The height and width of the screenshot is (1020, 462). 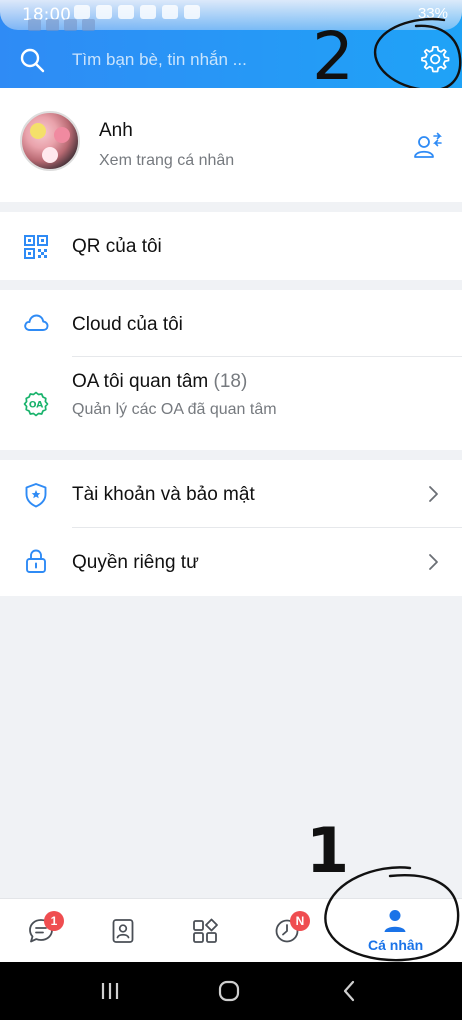 I want to click on menu-item-privacy: Quyền riêng tư, so click(x=231, y=562).